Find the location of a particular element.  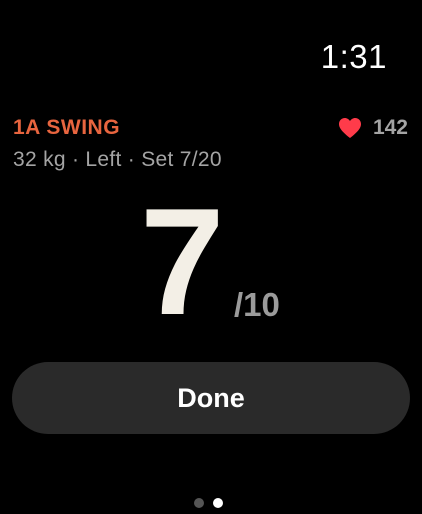

heart-rate: 142 is located at coordinates (373, 128).